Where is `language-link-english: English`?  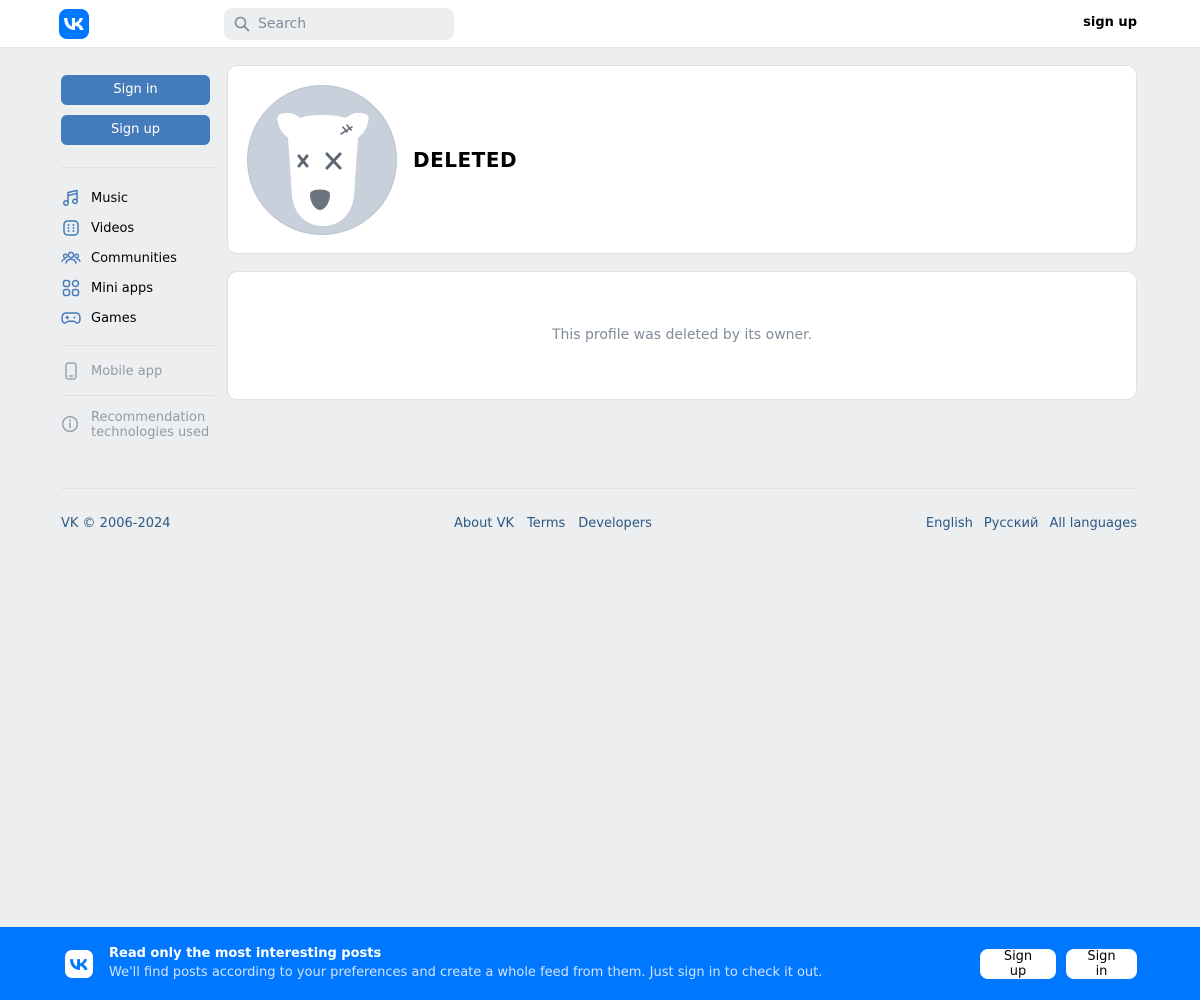
language-link-english: English is located at coordinates (949, 523).